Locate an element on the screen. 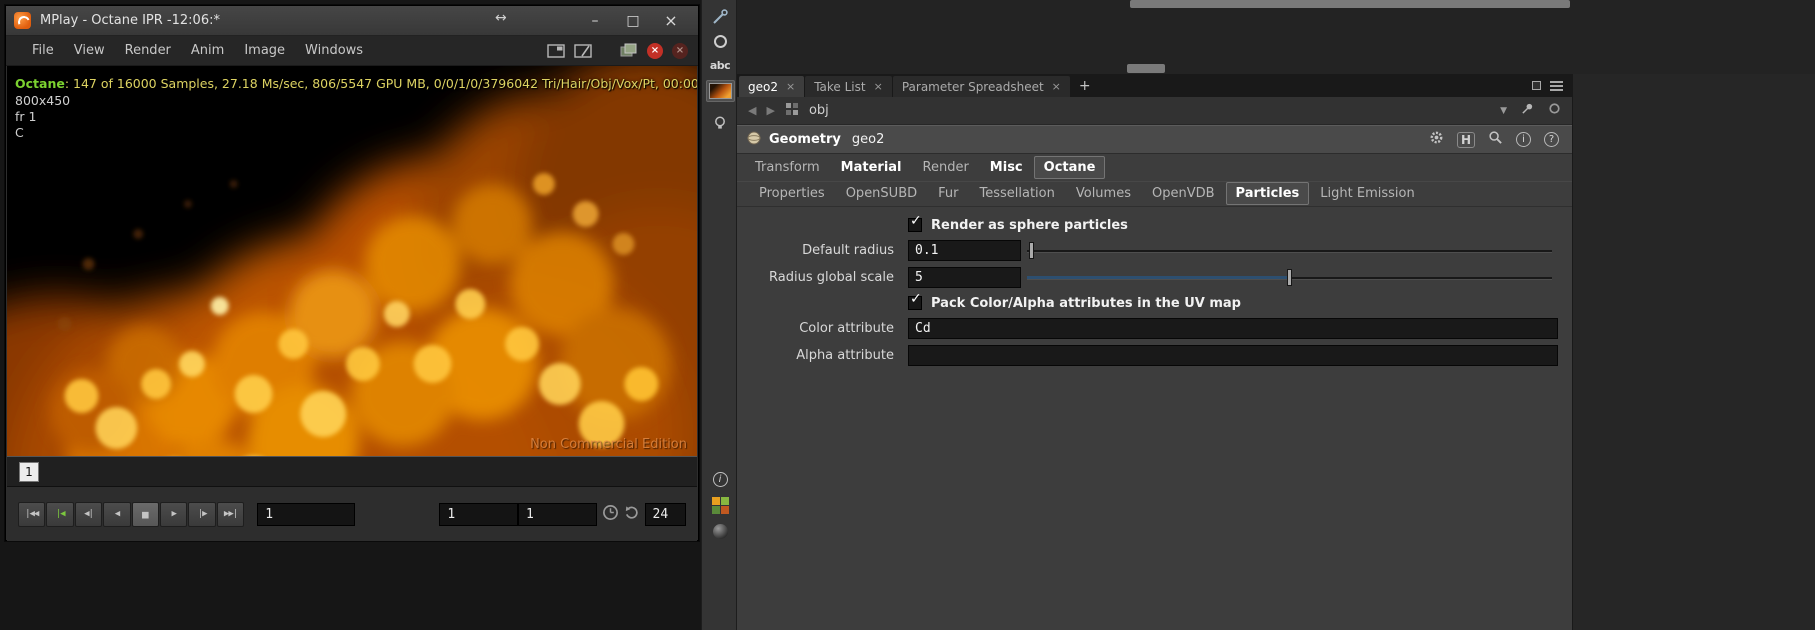  param-alpha-attribute: Alpha attribute is located at coordinates (1154, 355).